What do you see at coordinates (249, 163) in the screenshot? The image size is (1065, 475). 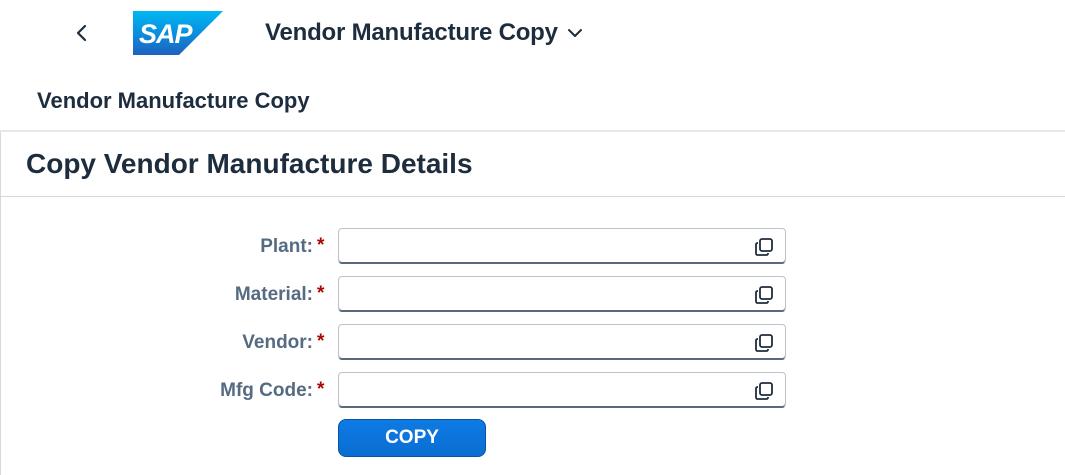 I see `section-title: Copy Vendor Manufacture Details` at bounding box center [249, 163].